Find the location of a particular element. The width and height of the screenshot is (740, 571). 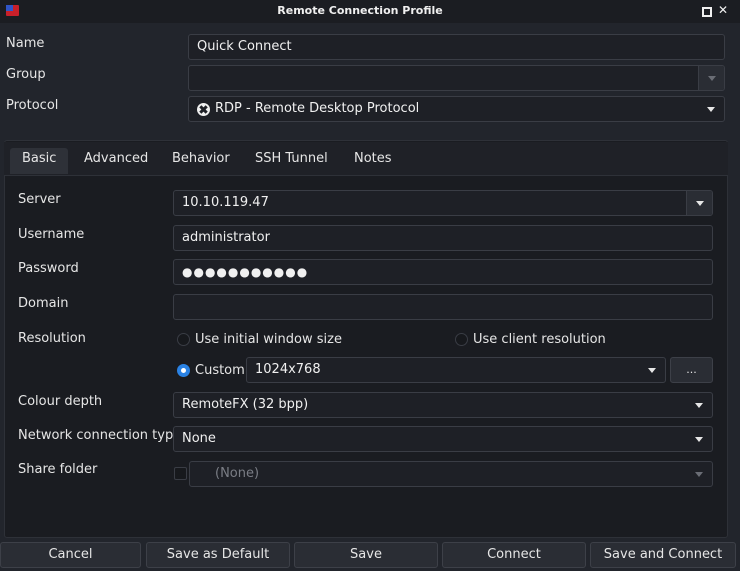

tab-notes: Notes is located at coordinates (373, 161).